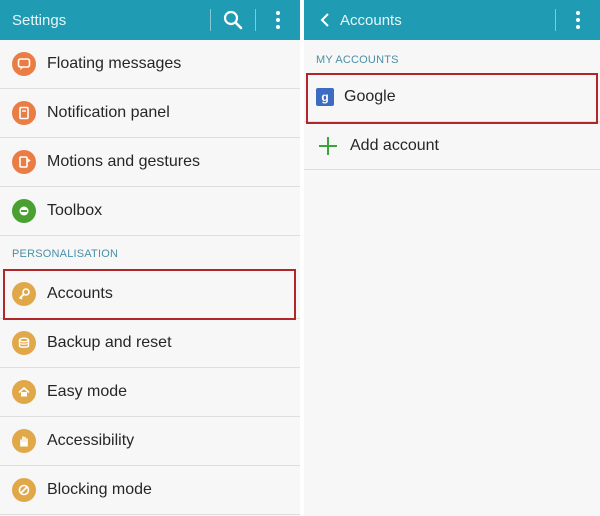 This screenshot has height=516, width=600. What do you see at coordinates (24, 392) in the screenshot?
I see `home-icon` at bounding box center [24, 392].